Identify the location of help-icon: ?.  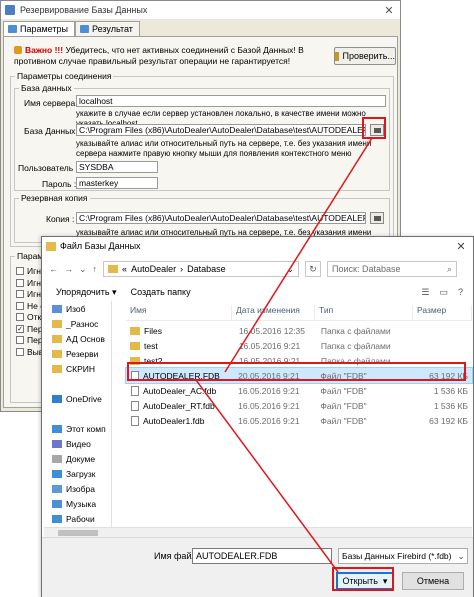
(460, 292).